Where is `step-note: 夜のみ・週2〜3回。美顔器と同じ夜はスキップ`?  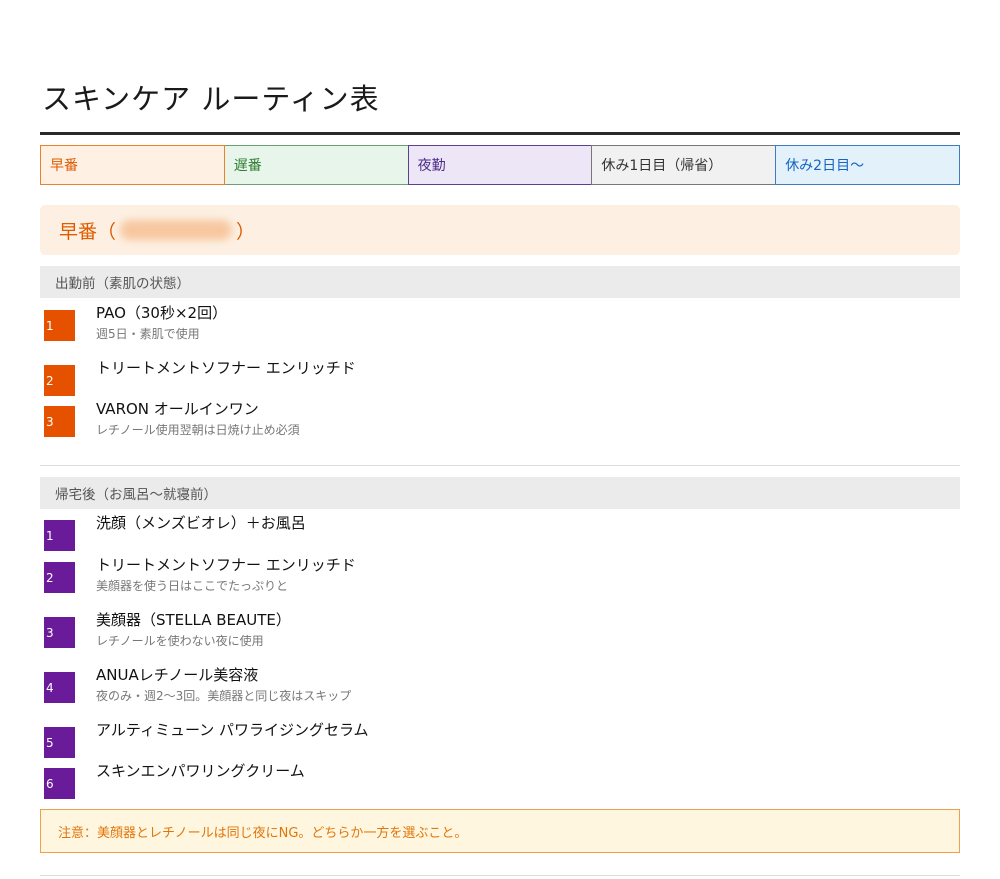 step-note: 夜のみ・週2〜3回。美顔器と同じ夜はスキップ is located at coordinates (224, 696).